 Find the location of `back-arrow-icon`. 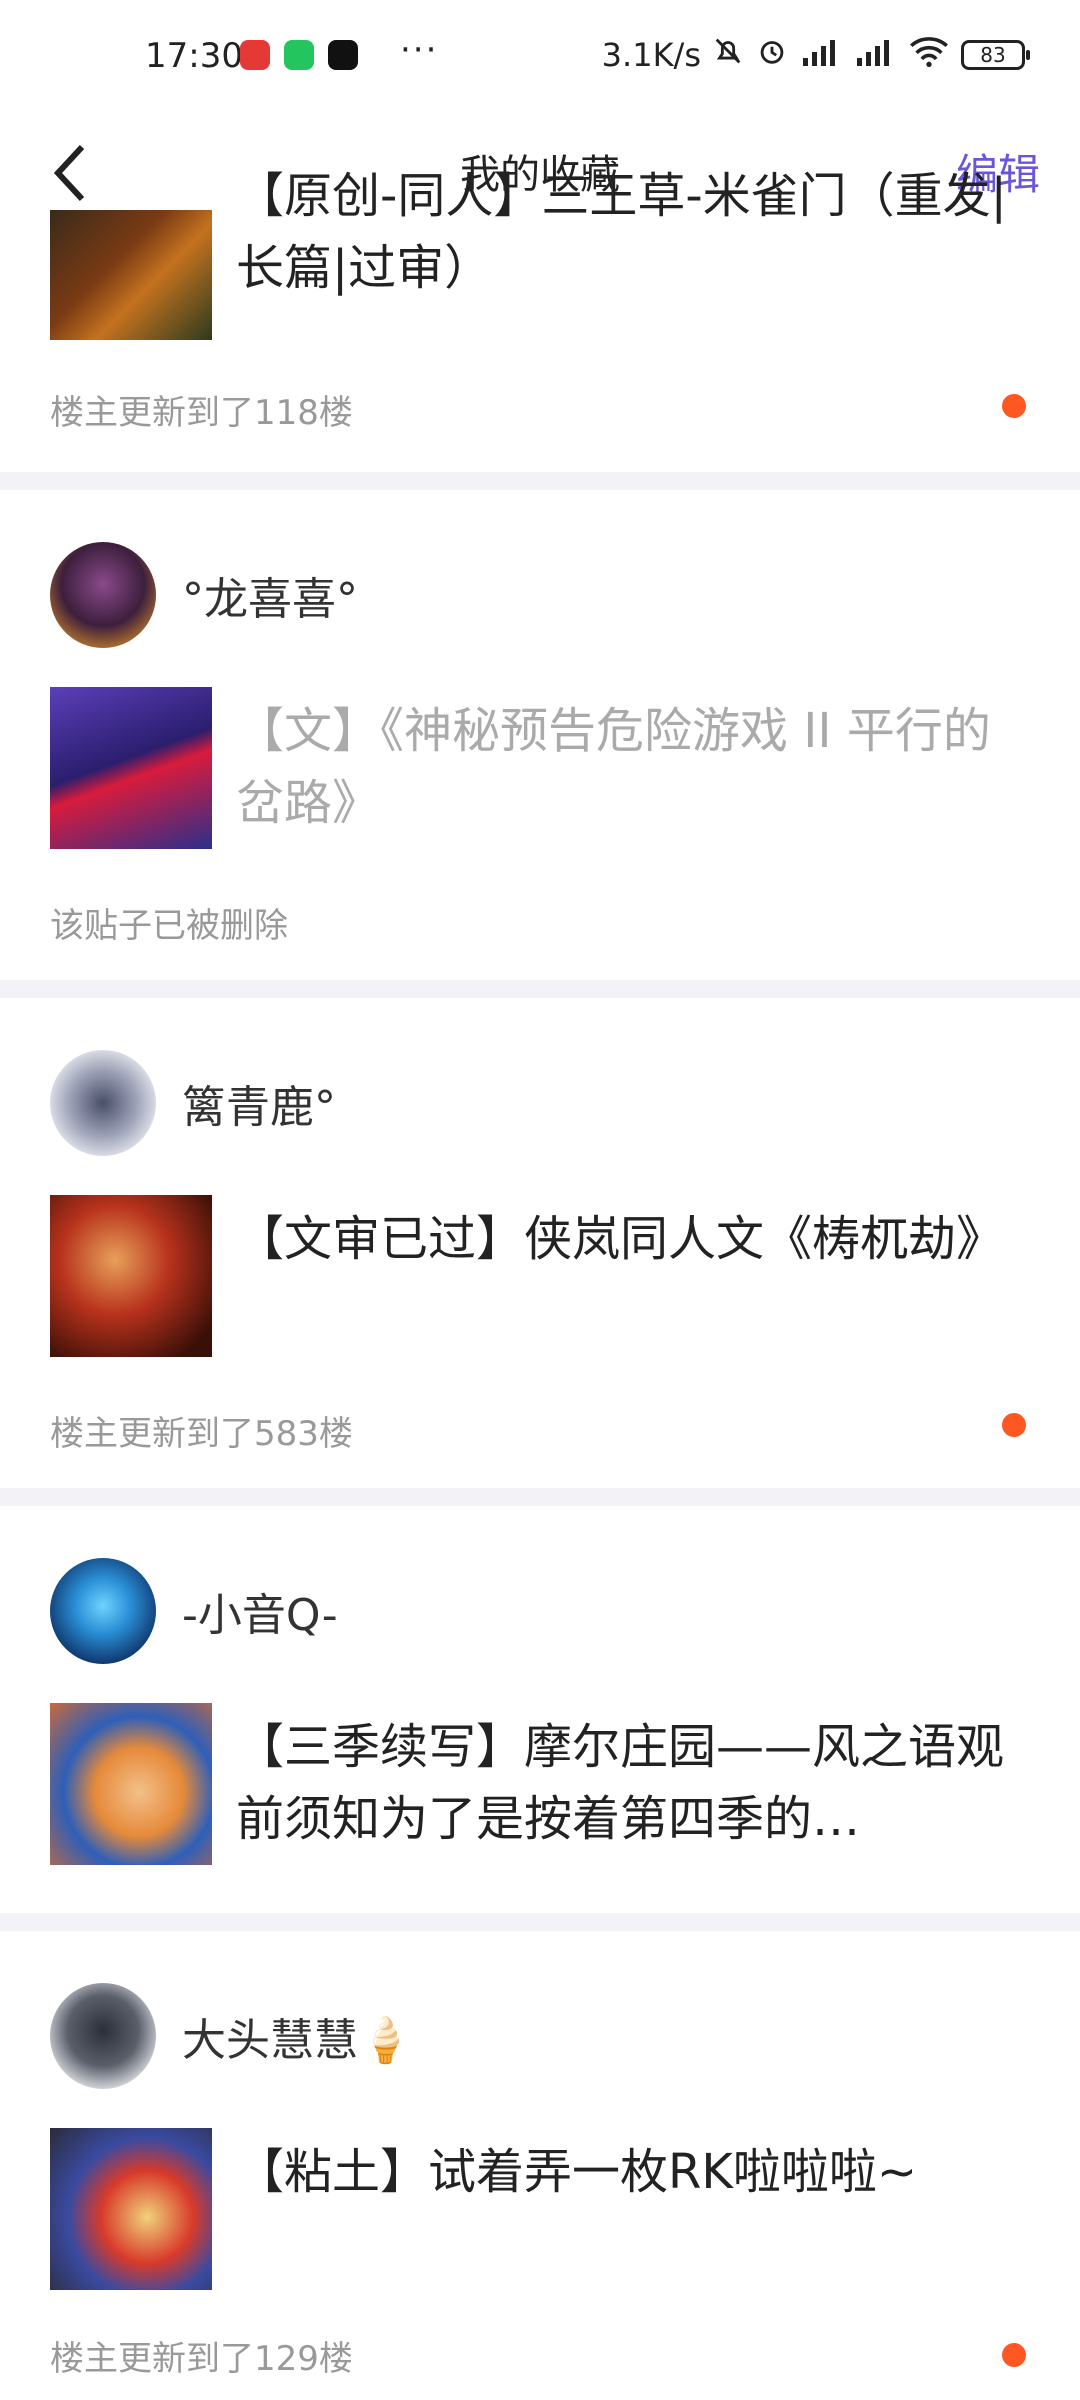

back-arrow-icon is located at coordinates (69, 173).